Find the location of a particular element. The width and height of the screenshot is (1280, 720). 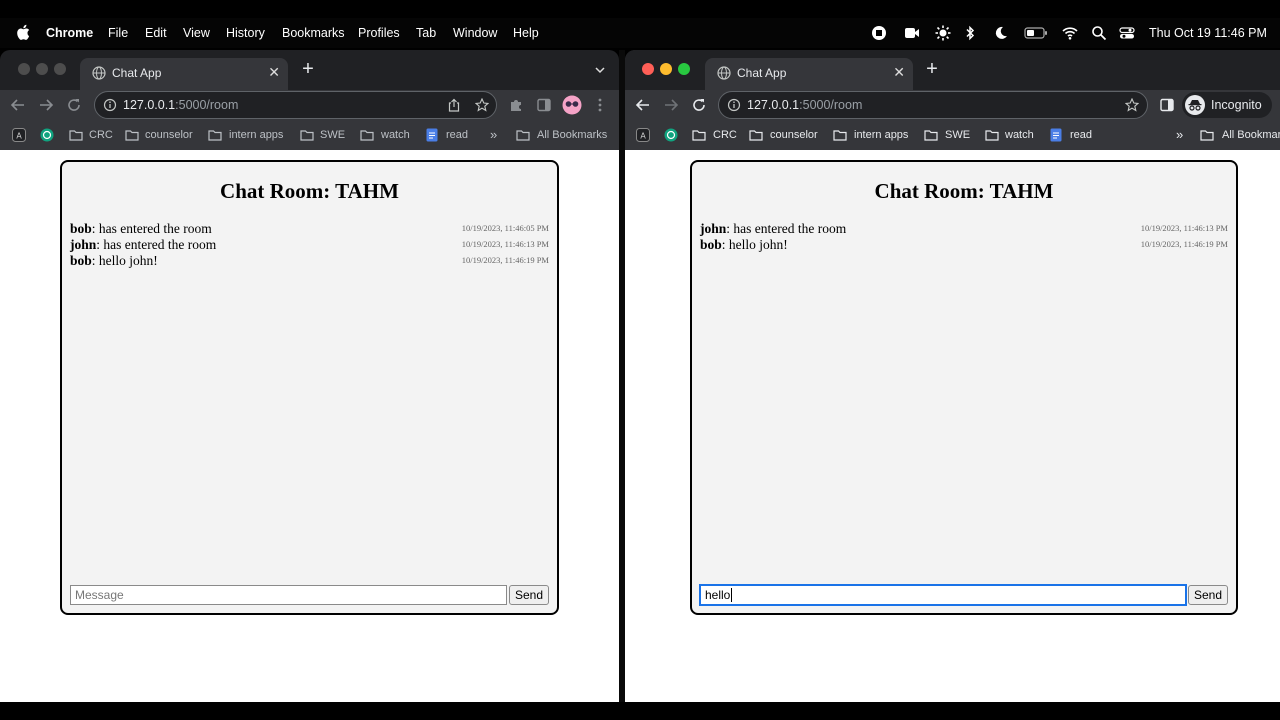

apple-logo-icon is located at coordinates (23, 32).